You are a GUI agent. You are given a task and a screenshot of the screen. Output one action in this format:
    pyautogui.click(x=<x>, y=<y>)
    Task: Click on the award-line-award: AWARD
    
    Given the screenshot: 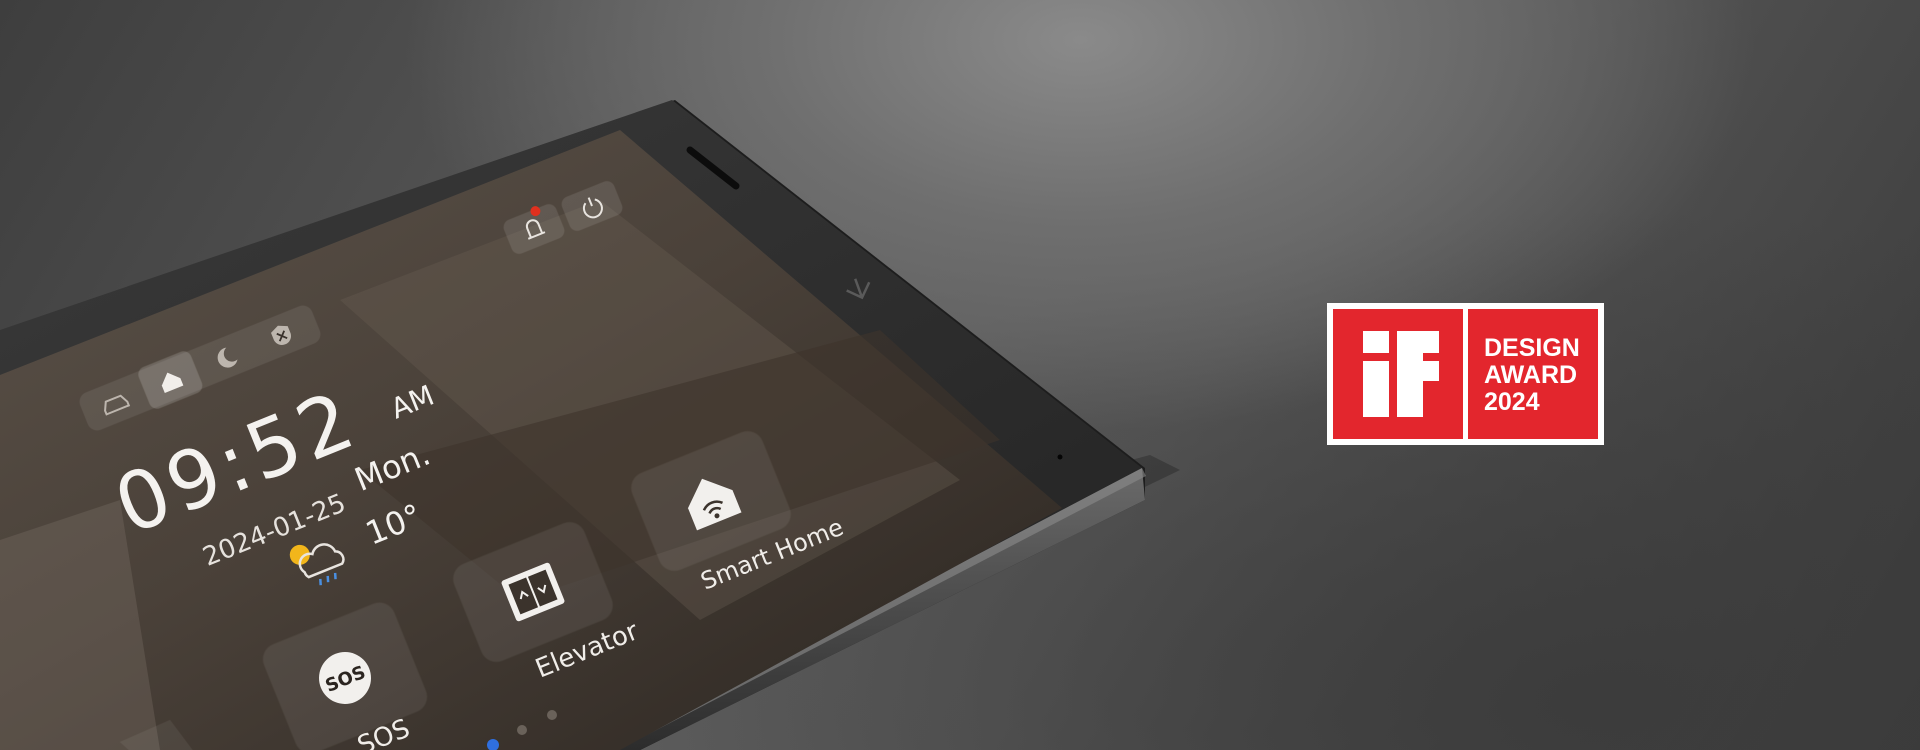 What is the action you would take?
    pyautogui.click(x=1531, y=375)
    